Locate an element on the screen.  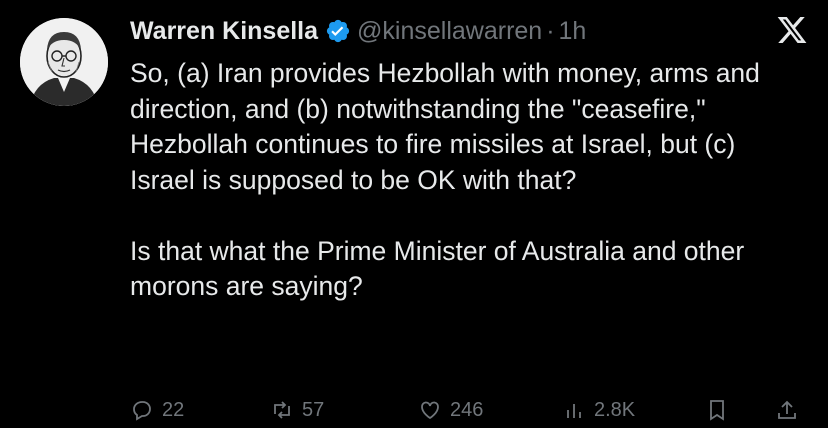
reply-count: 22 is located at coordinates (173, 409).